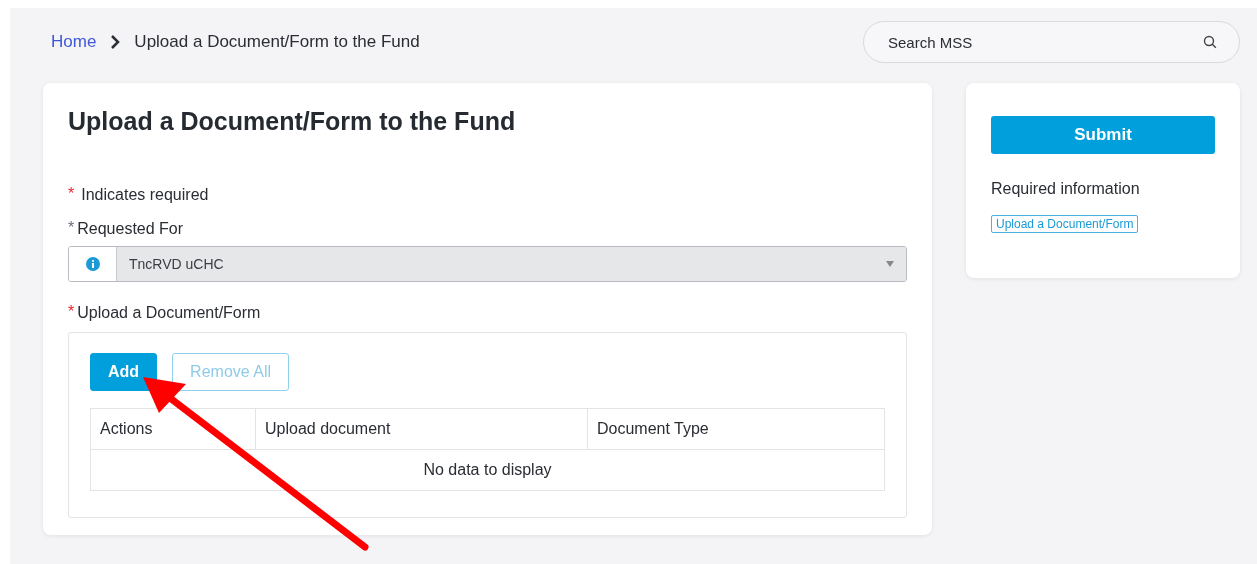 Image resolution: width=1257 pixels, height=564 pixels. I want to click on column-header: Upload document, so click(421, 429).